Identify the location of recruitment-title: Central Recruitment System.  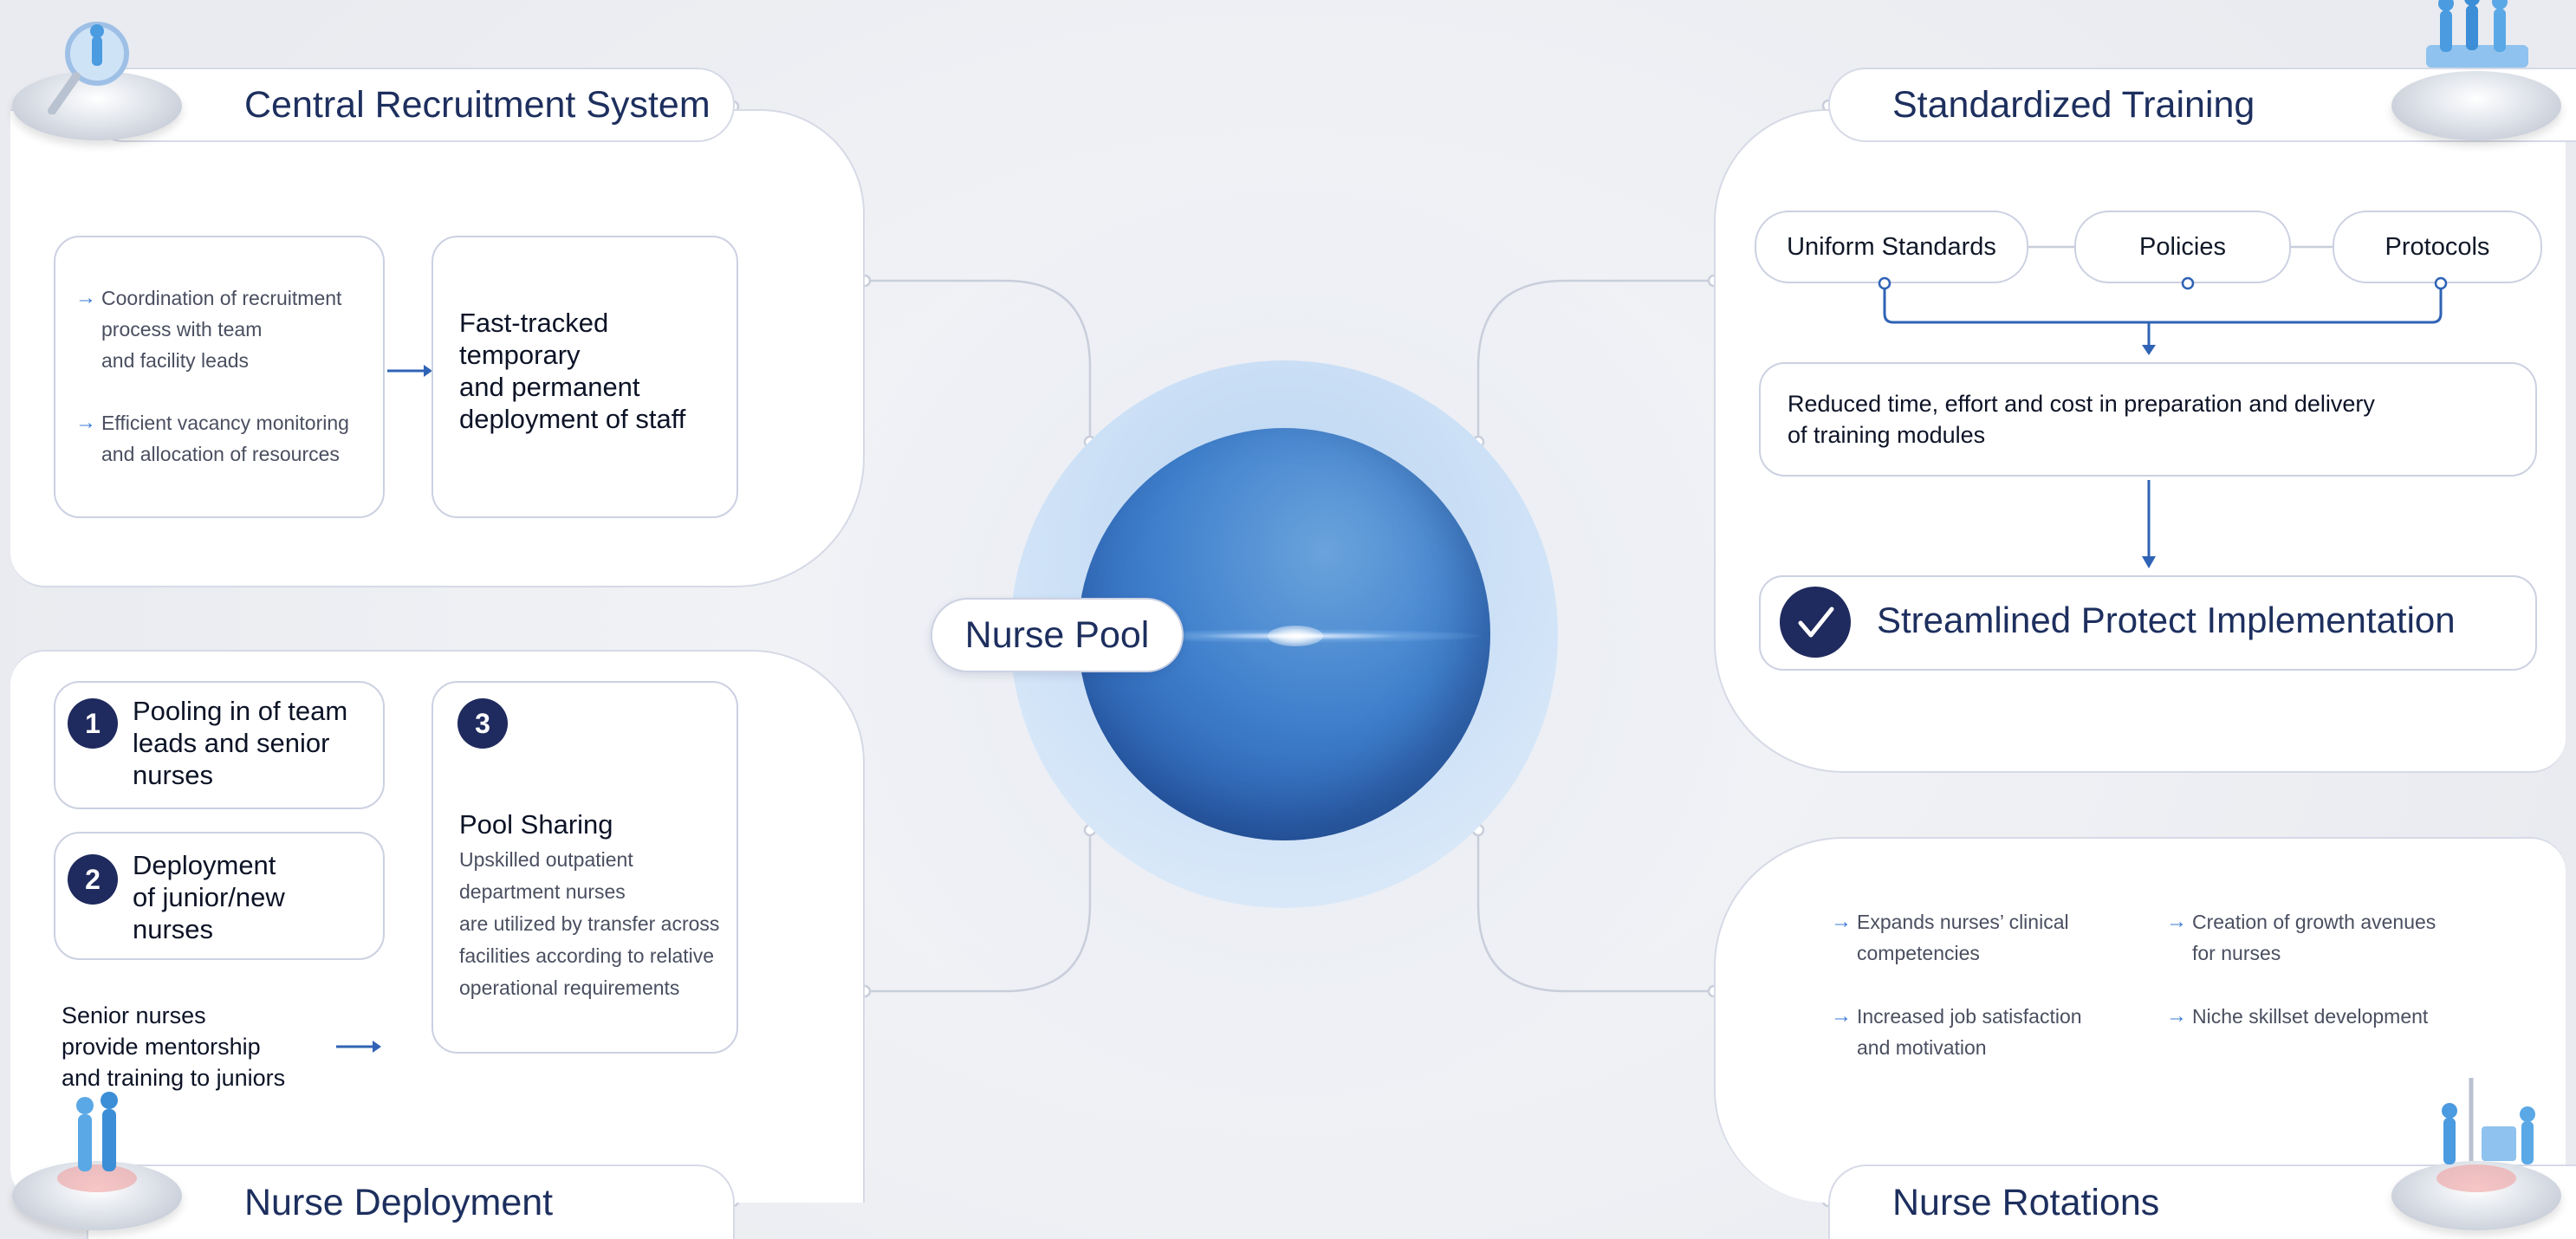
(477, 104).